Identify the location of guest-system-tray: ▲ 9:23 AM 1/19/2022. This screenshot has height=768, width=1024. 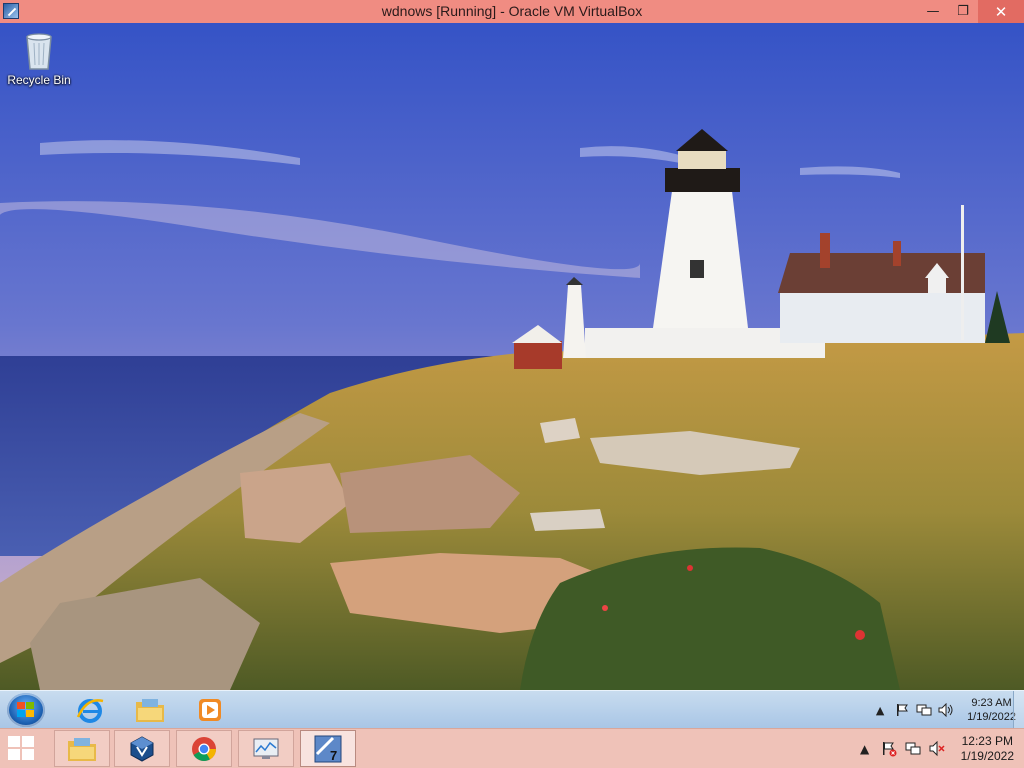
(942, 710).